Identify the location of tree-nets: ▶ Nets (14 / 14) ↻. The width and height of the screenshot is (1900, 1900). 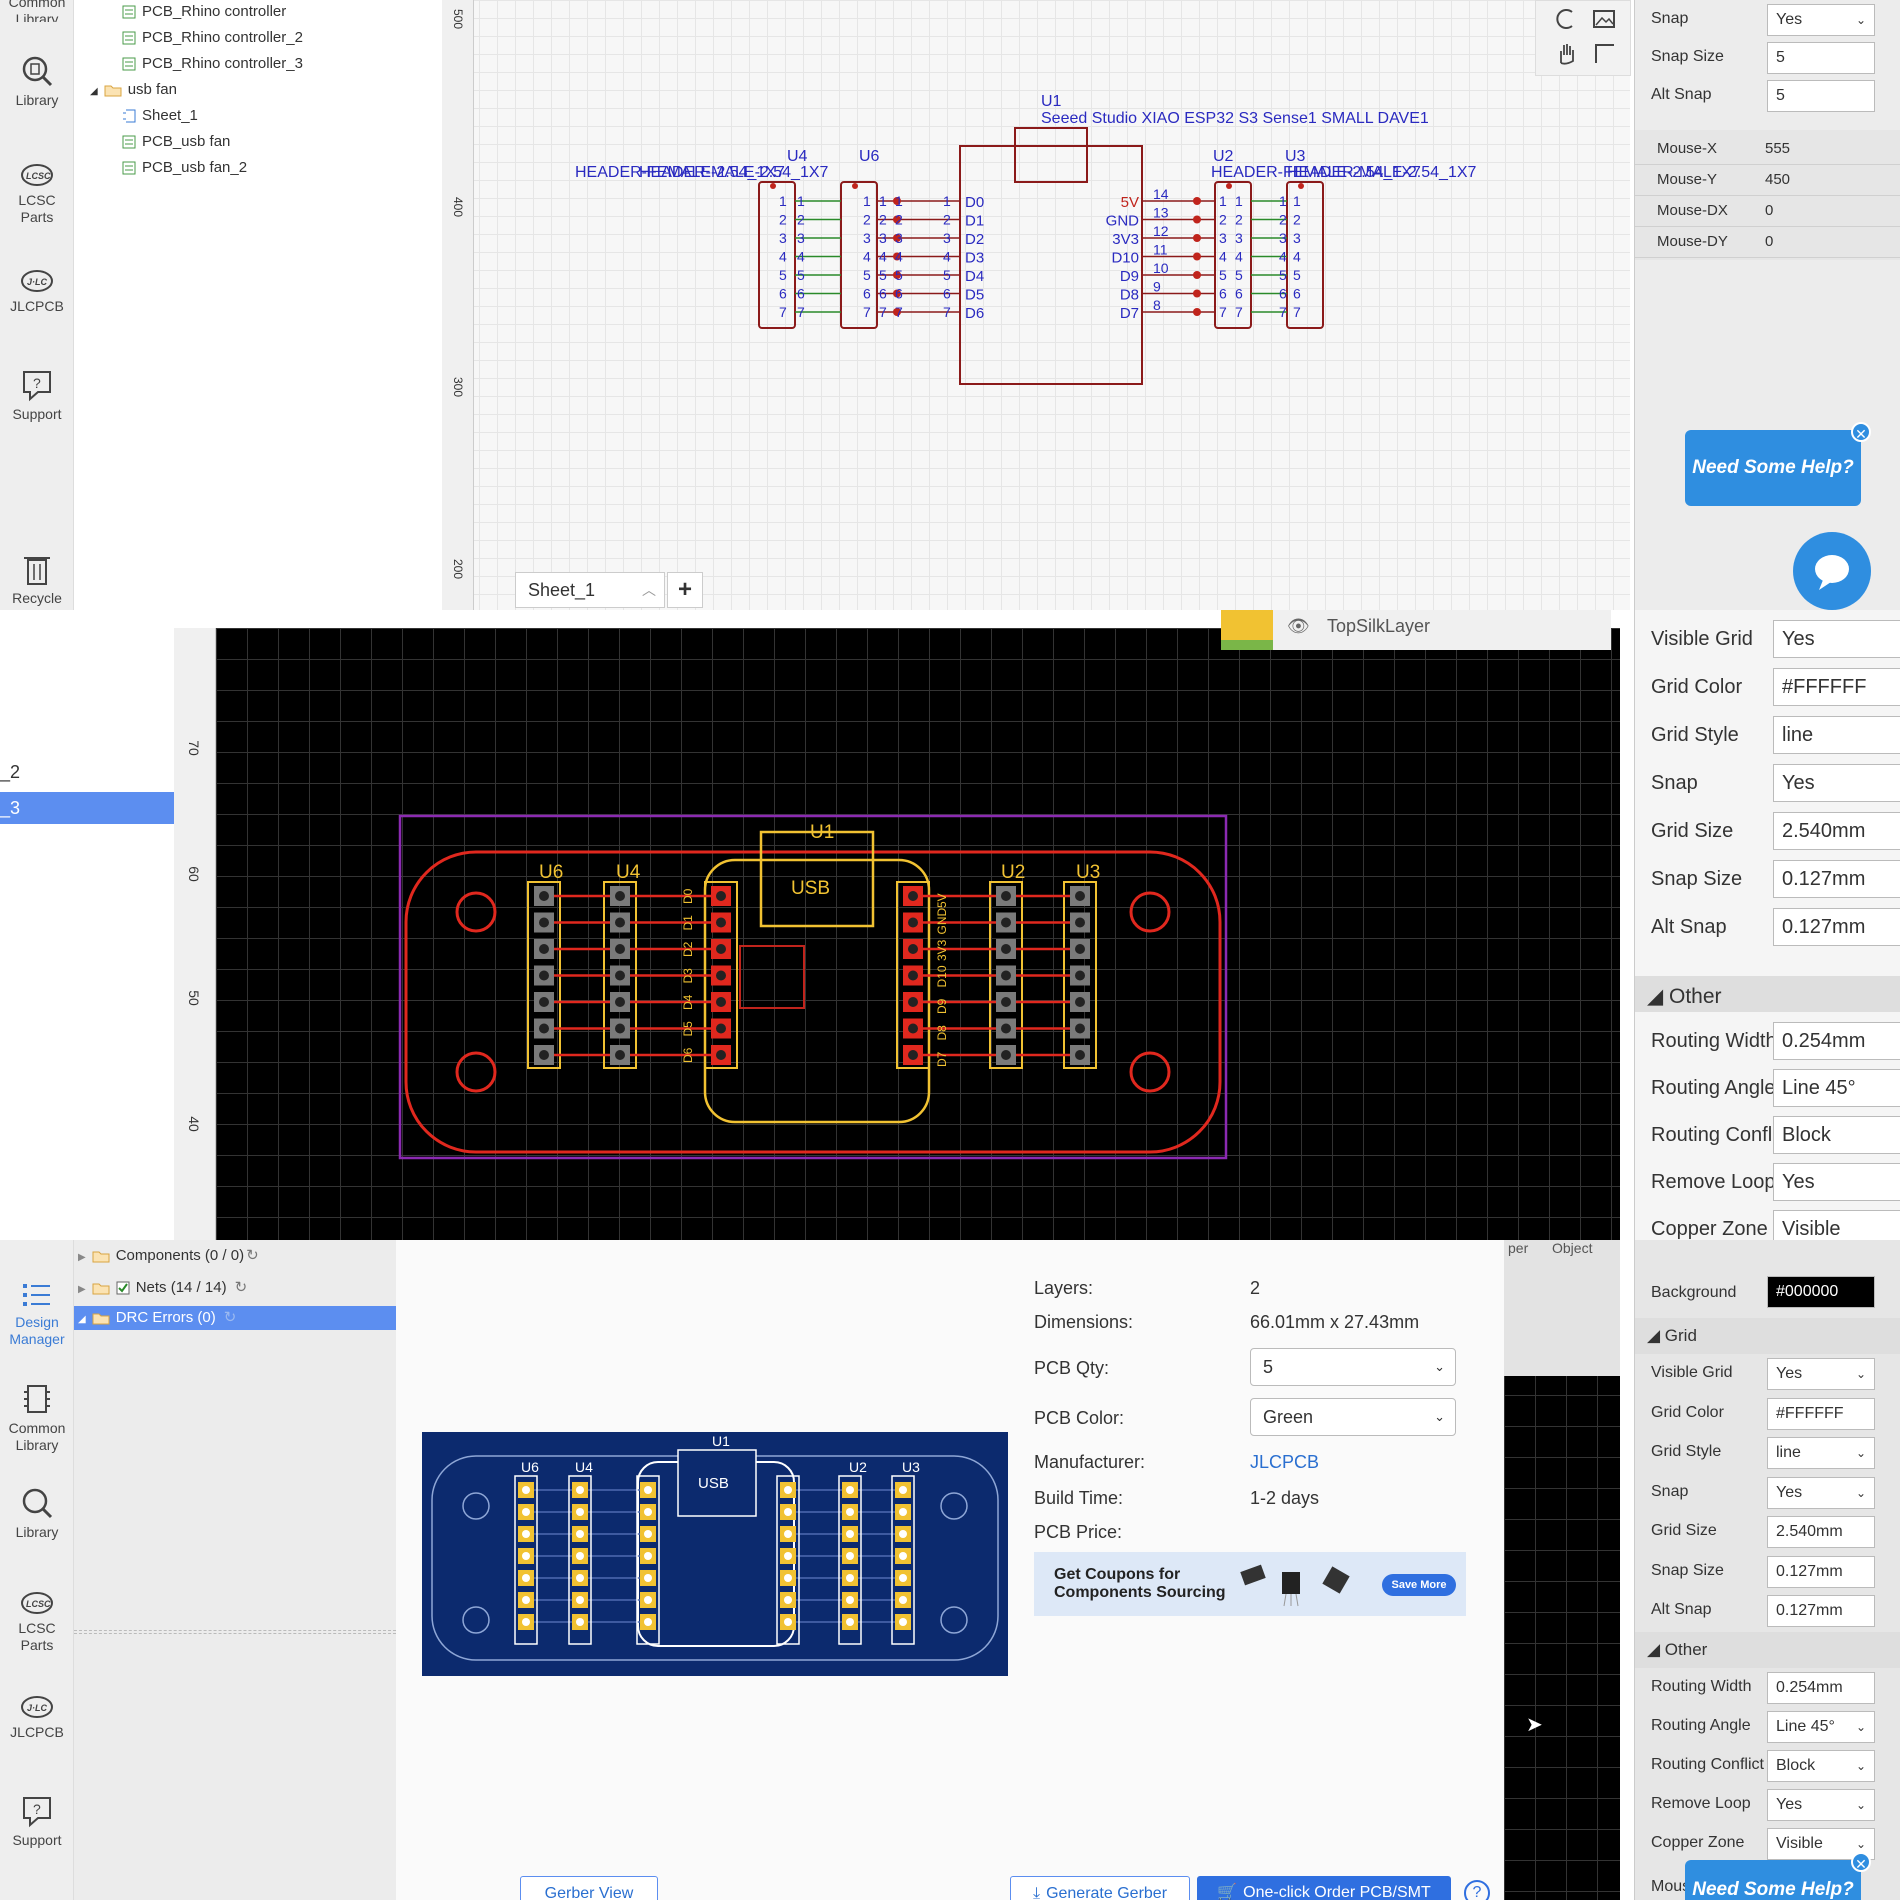
(162, 1288).